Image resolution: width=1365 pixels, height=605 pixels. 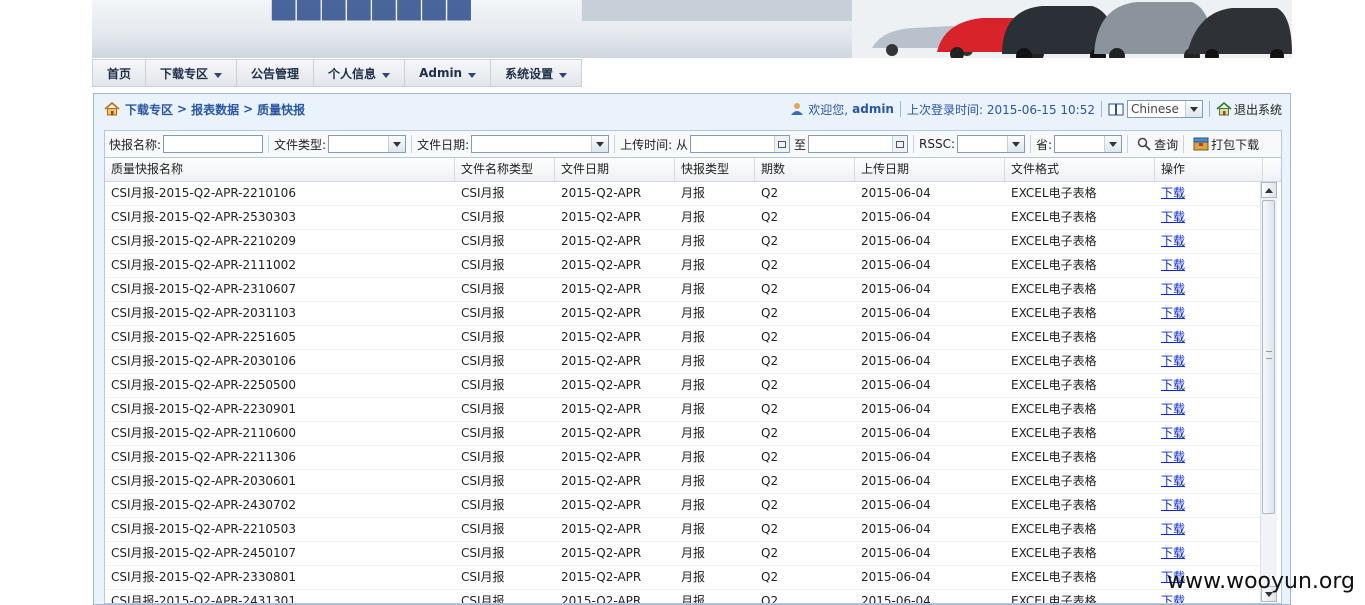 I want to click on breadcrumb: 下载专区 > 报表数据 > 质量快报, so click(x=204, y=109).